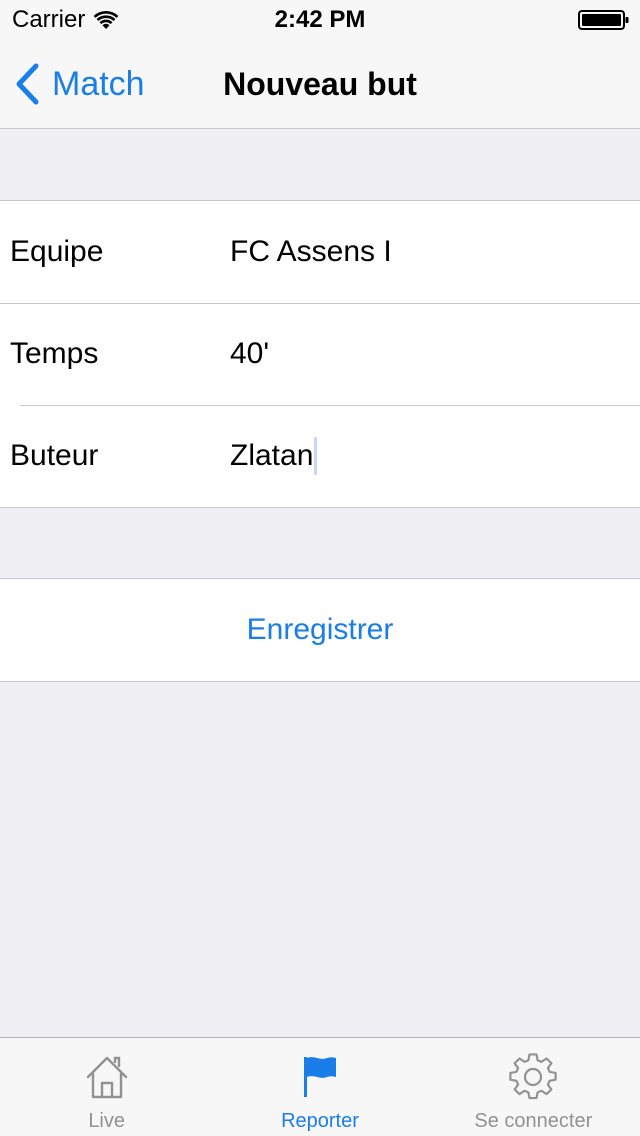 Image resolution: width=640 pixels, height=1136 pixels. I want to click on form-row-time: Temps 40', so click(320, 354).